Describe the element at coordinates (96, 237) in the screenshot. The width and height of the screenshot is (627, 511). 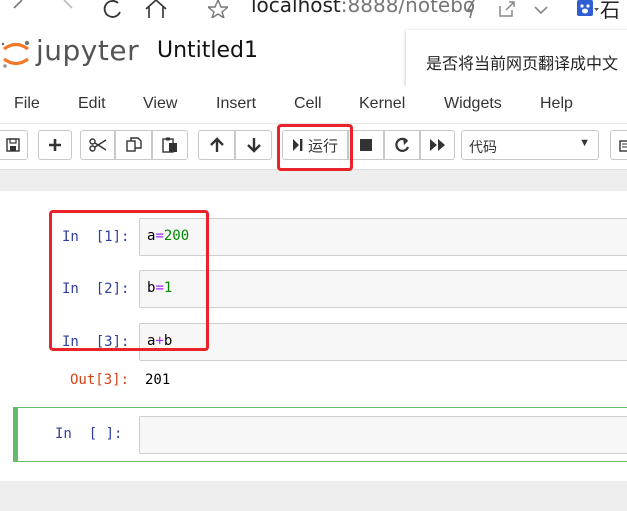
I see `cell-1-prompt: In [1]:` at that location.